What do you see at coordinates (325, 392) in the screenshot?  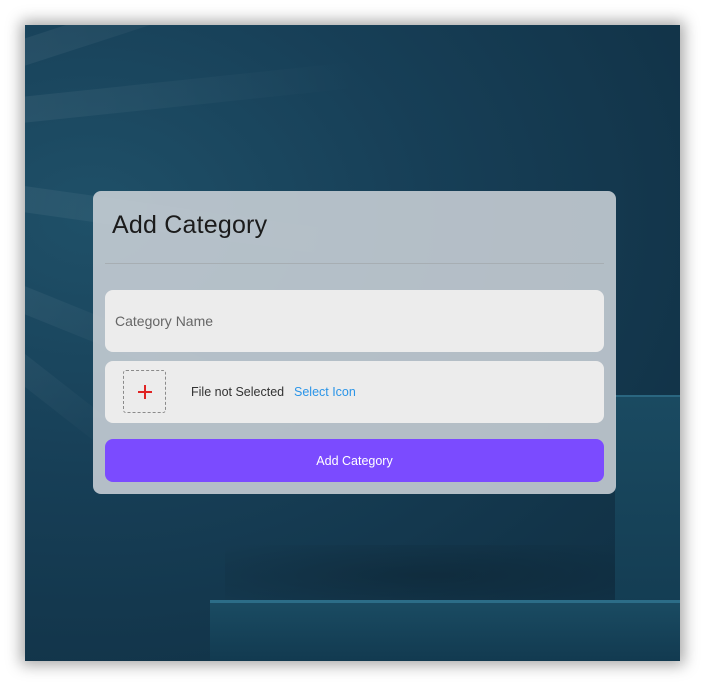 I see `select-icon-link: Select Icon` at bounding box center [325, 392].